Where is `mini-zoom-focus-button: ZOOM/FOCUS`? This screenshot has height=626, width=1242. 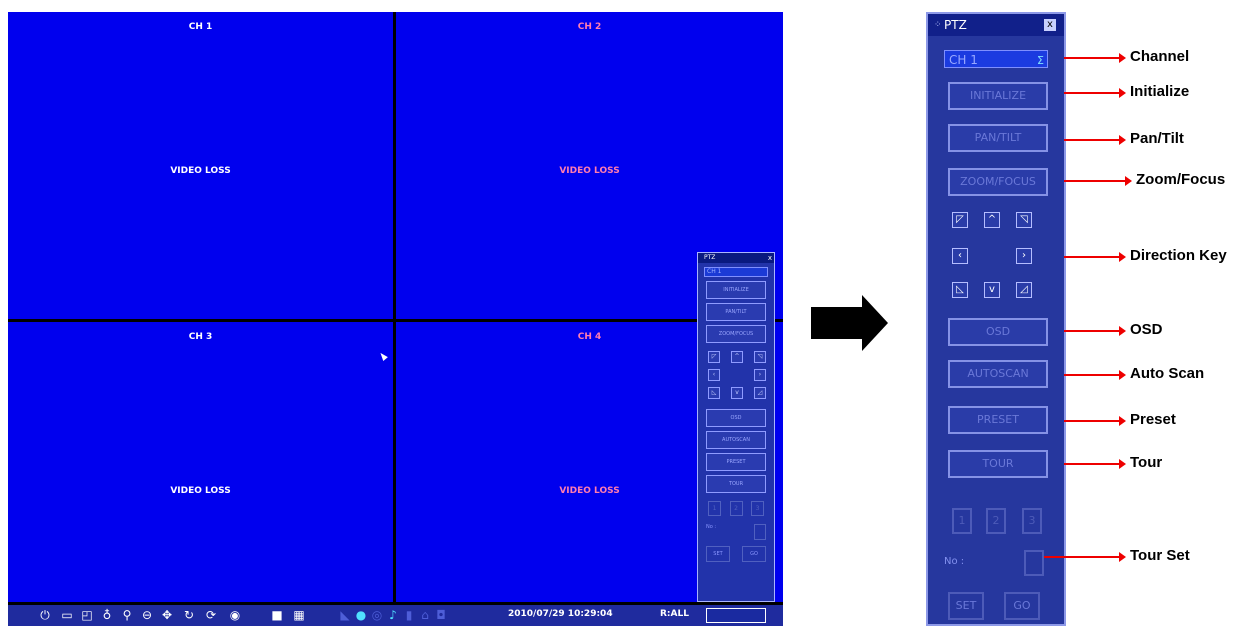
mini-zoom-focus-button: ZOOM/FOCUS is located at coordinates (736, 334).